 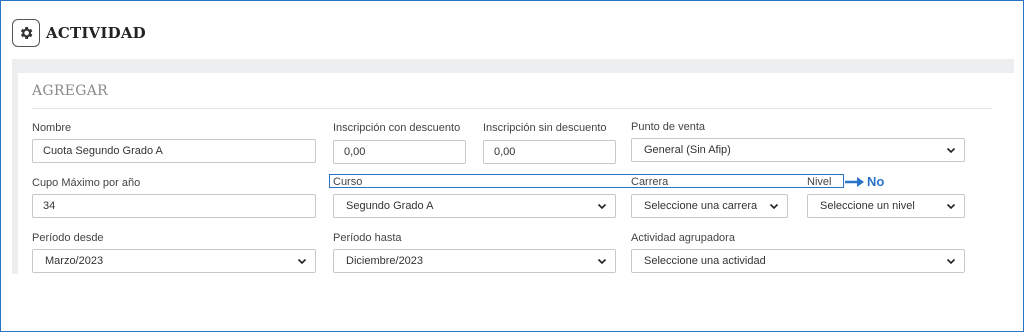 I want to click on periodo-hasta-select: Diciembre/2023, so click(x=474, y=261).